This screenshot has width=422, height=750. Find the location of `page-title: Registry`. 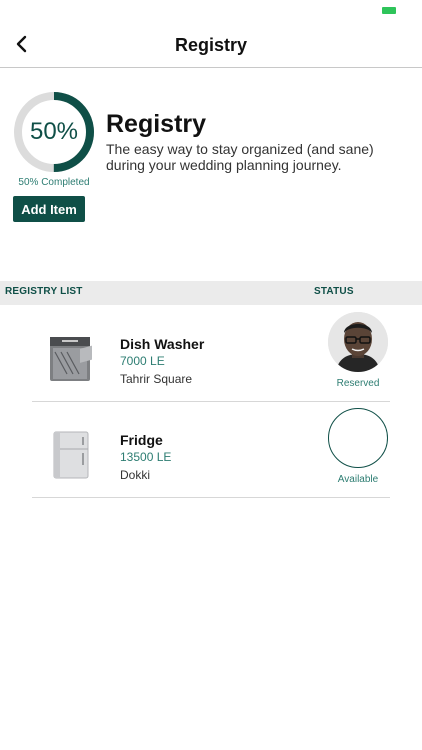

page-title: Registry is located at coordinates (211, 45).